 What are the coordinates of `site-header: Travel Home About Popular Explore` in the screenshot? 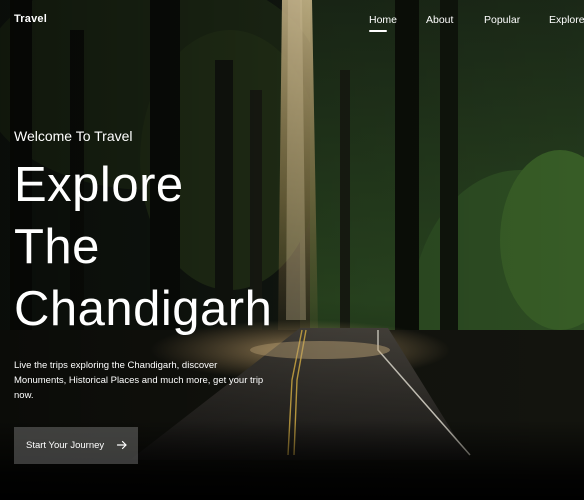 It's located at (292, 20).